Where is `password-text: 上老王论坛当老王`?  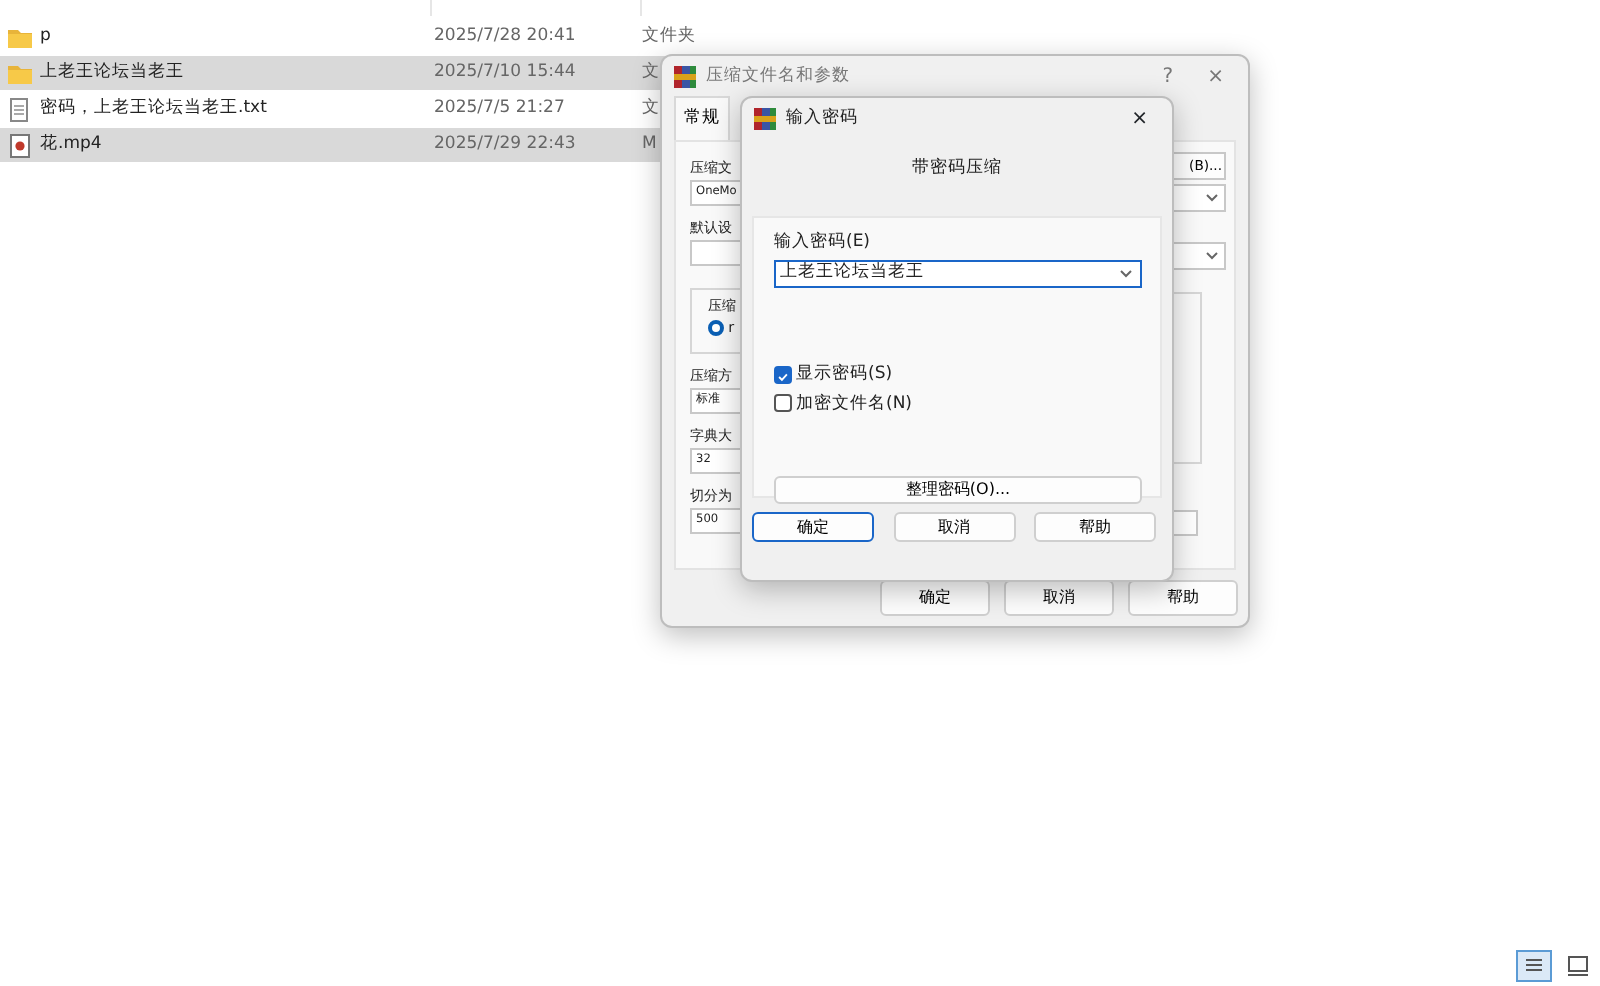 password-text: 上老王论坛当老王 is located at coordinates (852, 273).